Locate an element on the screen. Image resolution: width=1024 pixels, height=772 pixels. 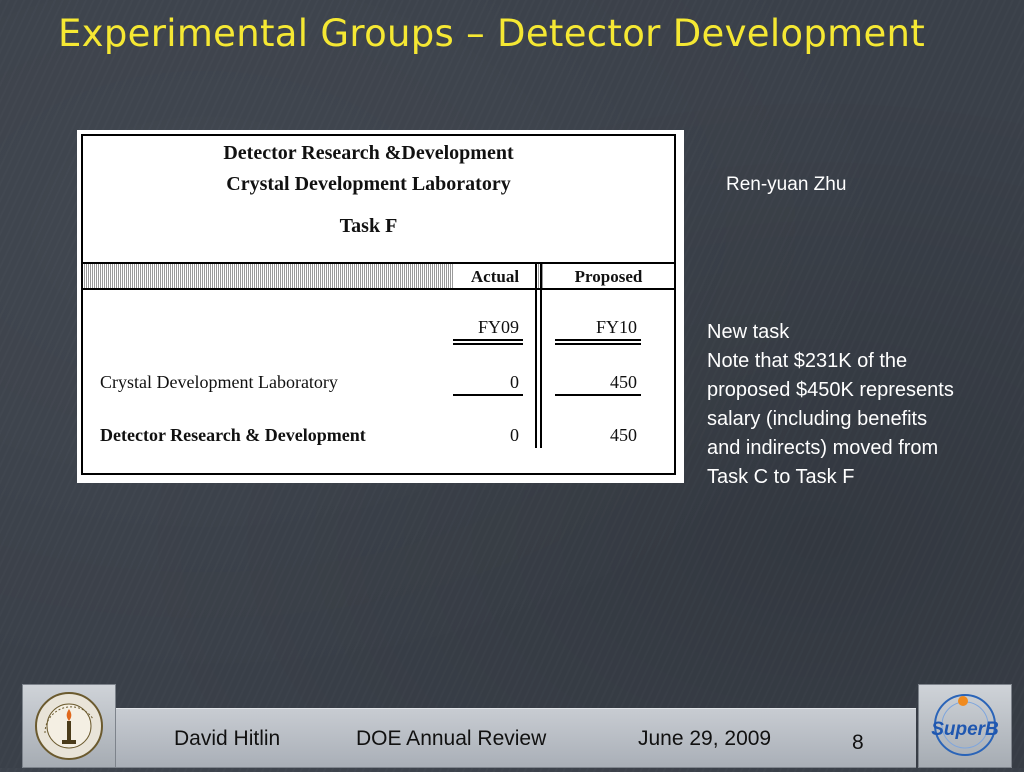
table-heading-line-1: Detector Research &Development is located at coordinates (368, 153).